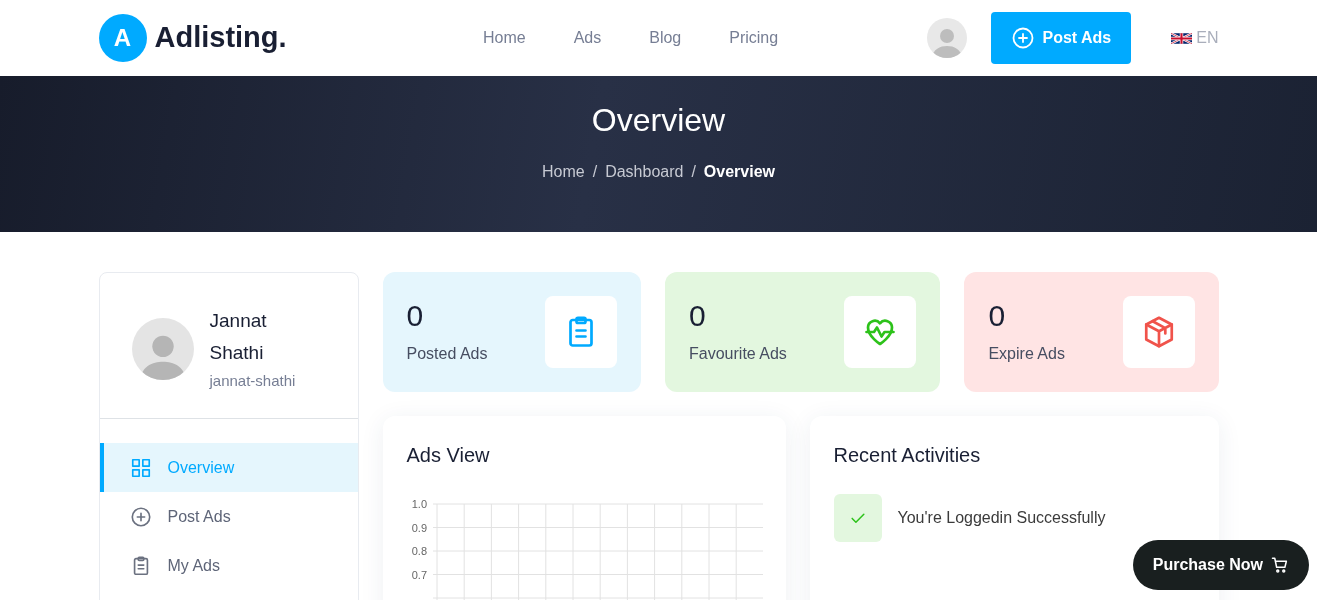 The height and width of the screenshot is (600, 1317). What do you see at coordinates (253, 380) in the screenshot?
I see `profile-username: jannat-shathi` at bounding box center [253, 380].